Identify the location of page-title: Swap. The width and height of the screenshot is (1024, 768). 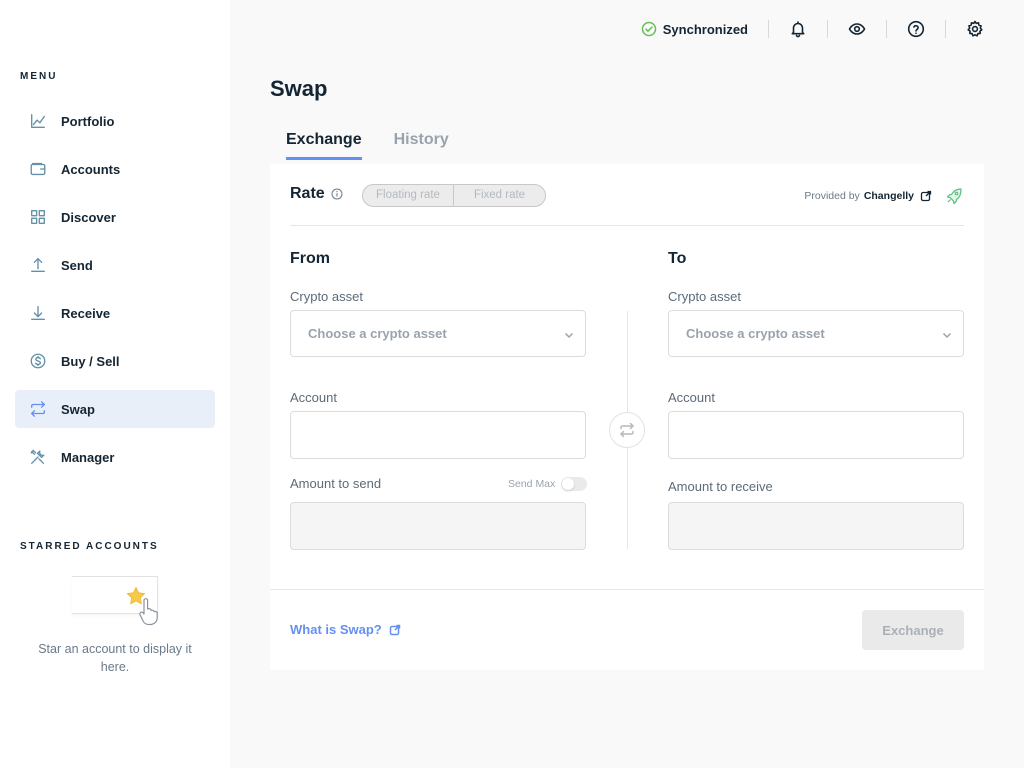
(299, 88).